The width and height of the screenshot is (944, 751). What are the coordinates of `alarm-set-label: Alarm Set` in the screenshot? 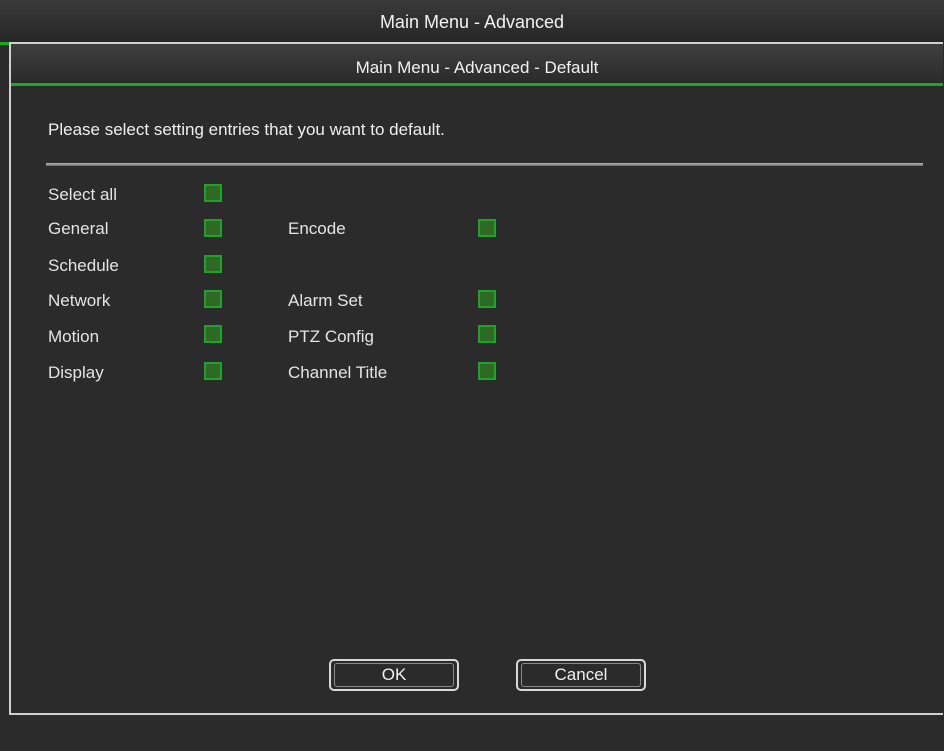 It's located at (325, 300).